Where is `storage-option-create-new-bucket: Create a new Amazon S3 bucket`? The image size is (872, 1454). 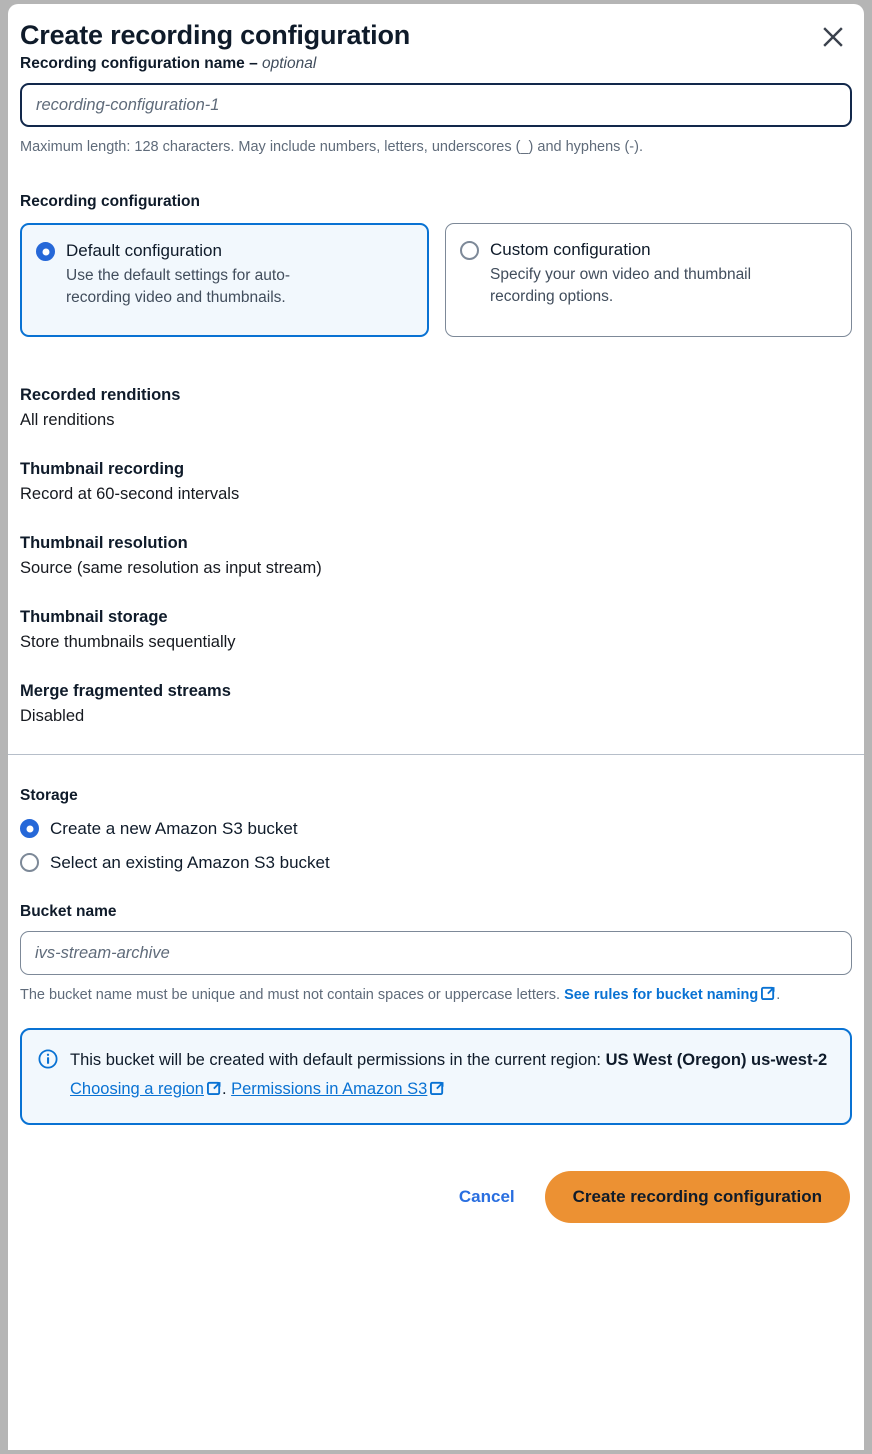
storage-option-create-new-bucket: Create a new Amazon S3 bucket is located at coordinates (436, 828).